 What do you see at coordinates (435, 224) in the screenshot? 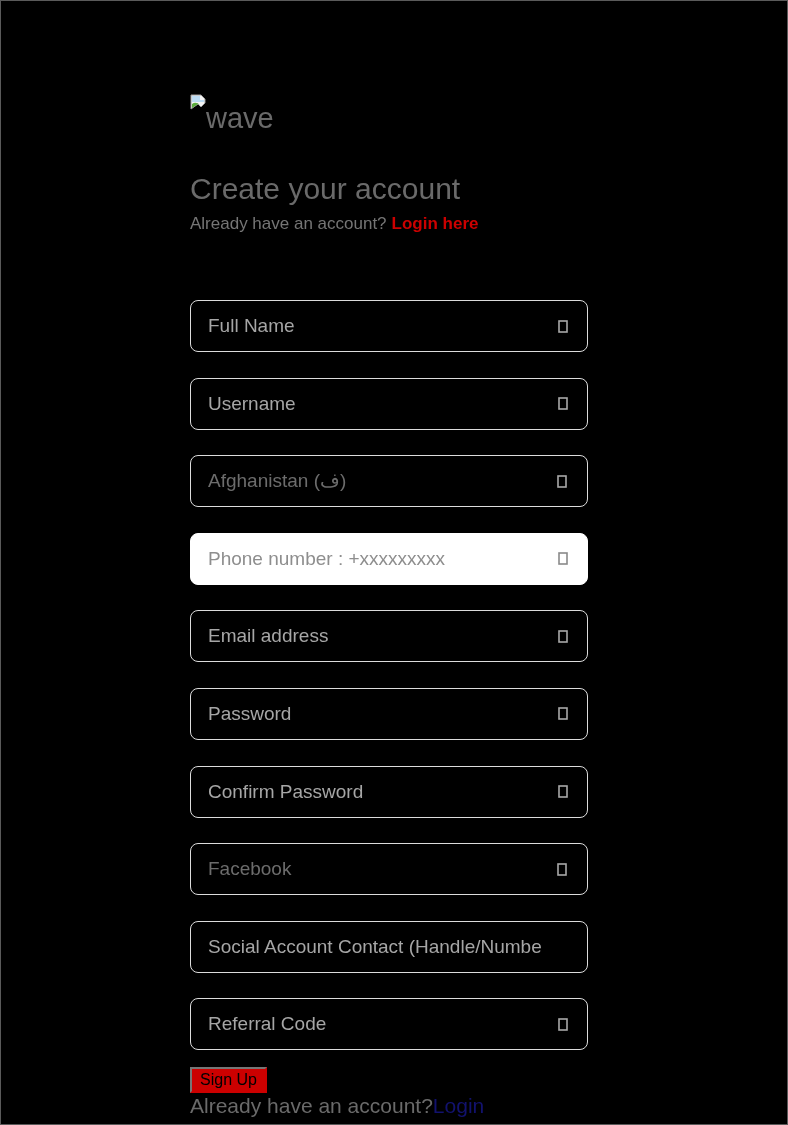
I see `login-link: Login here` at bounding box center [435, 224].